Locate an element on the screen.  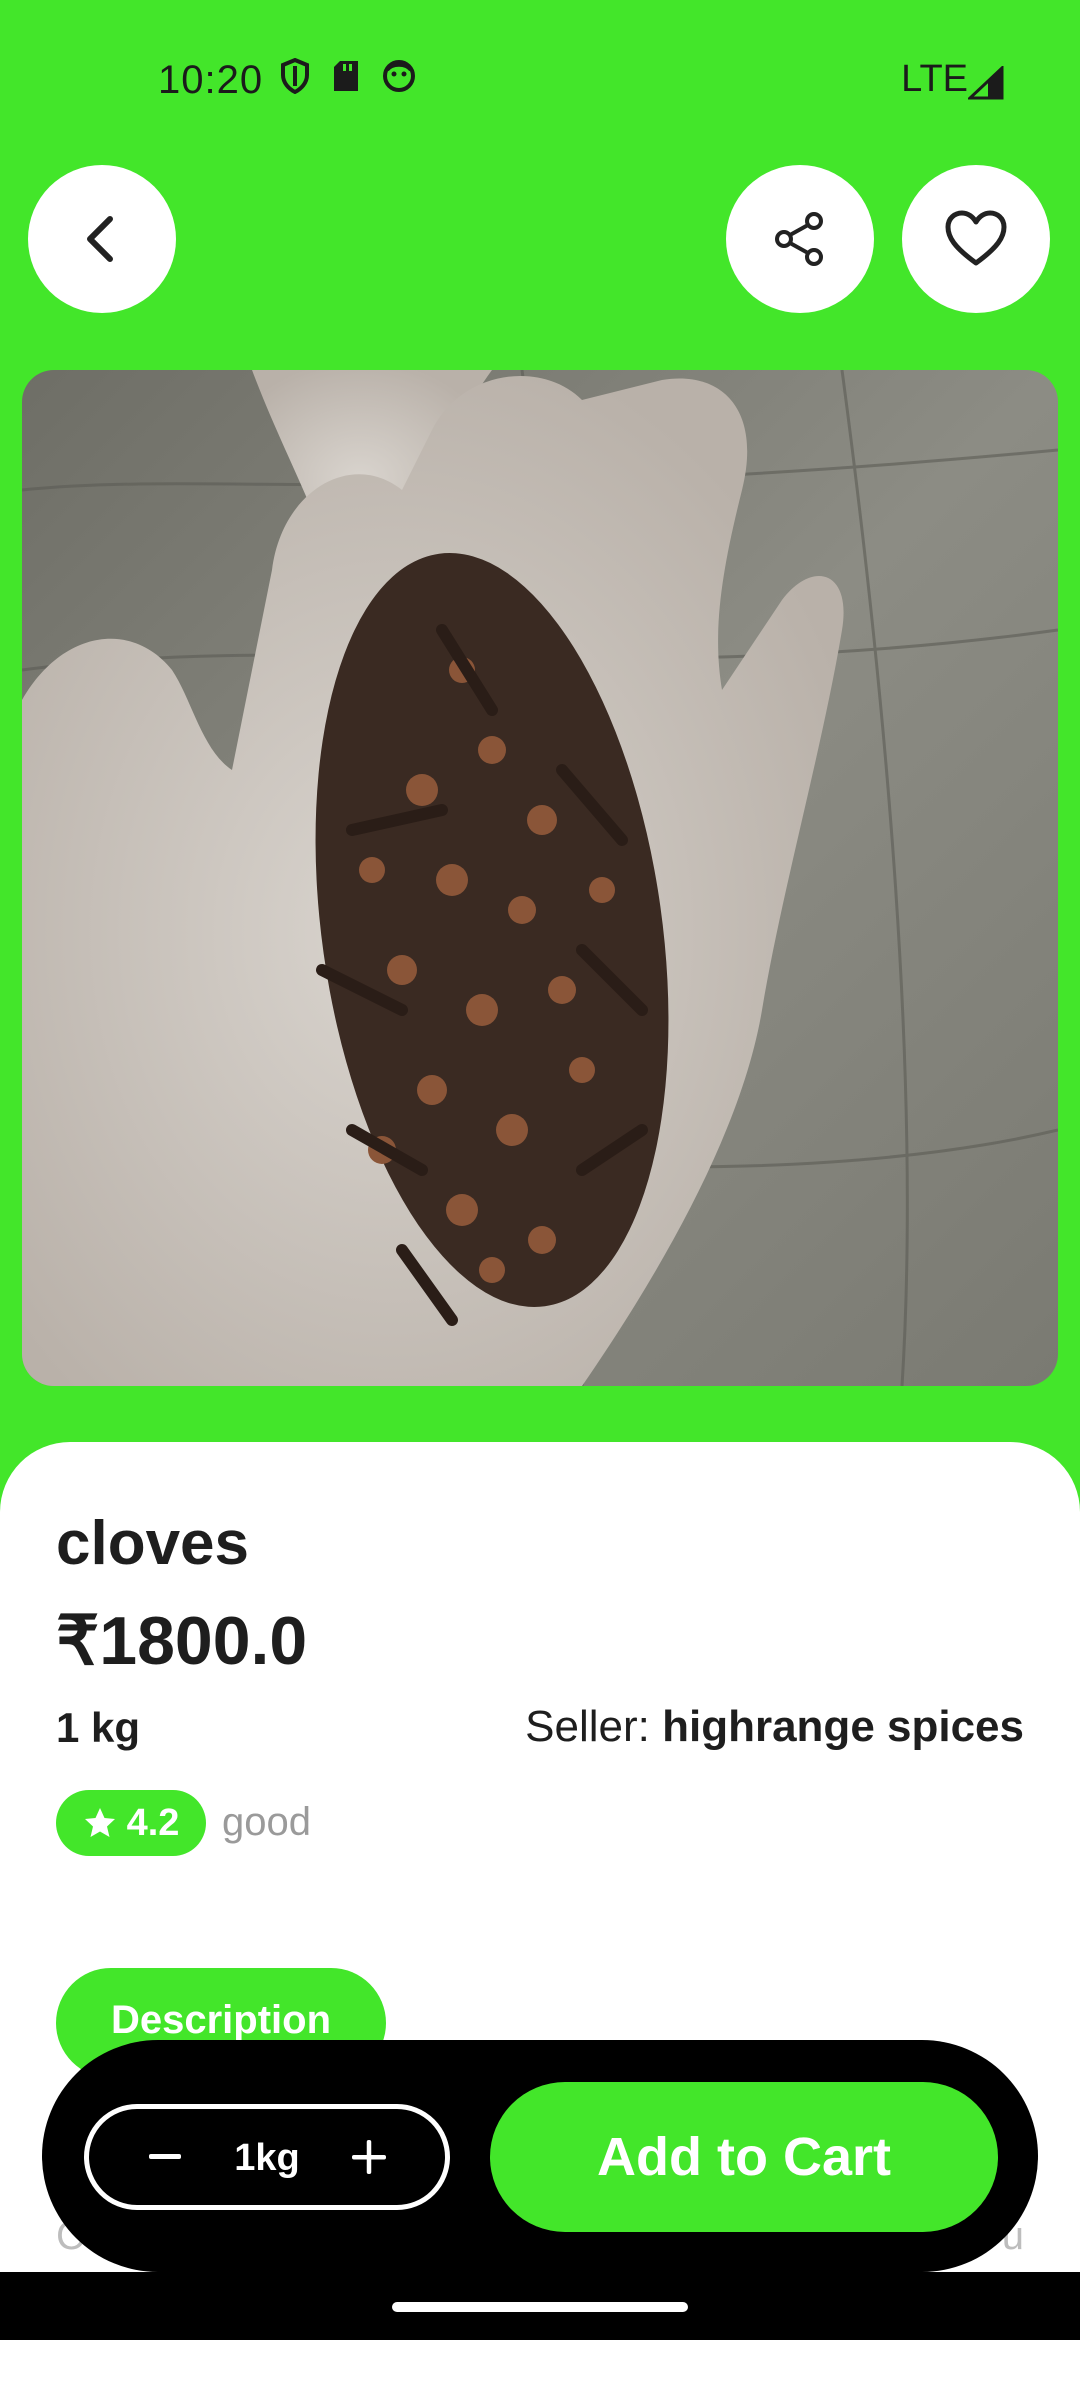
back-icon is located at coordinates (100, 239).